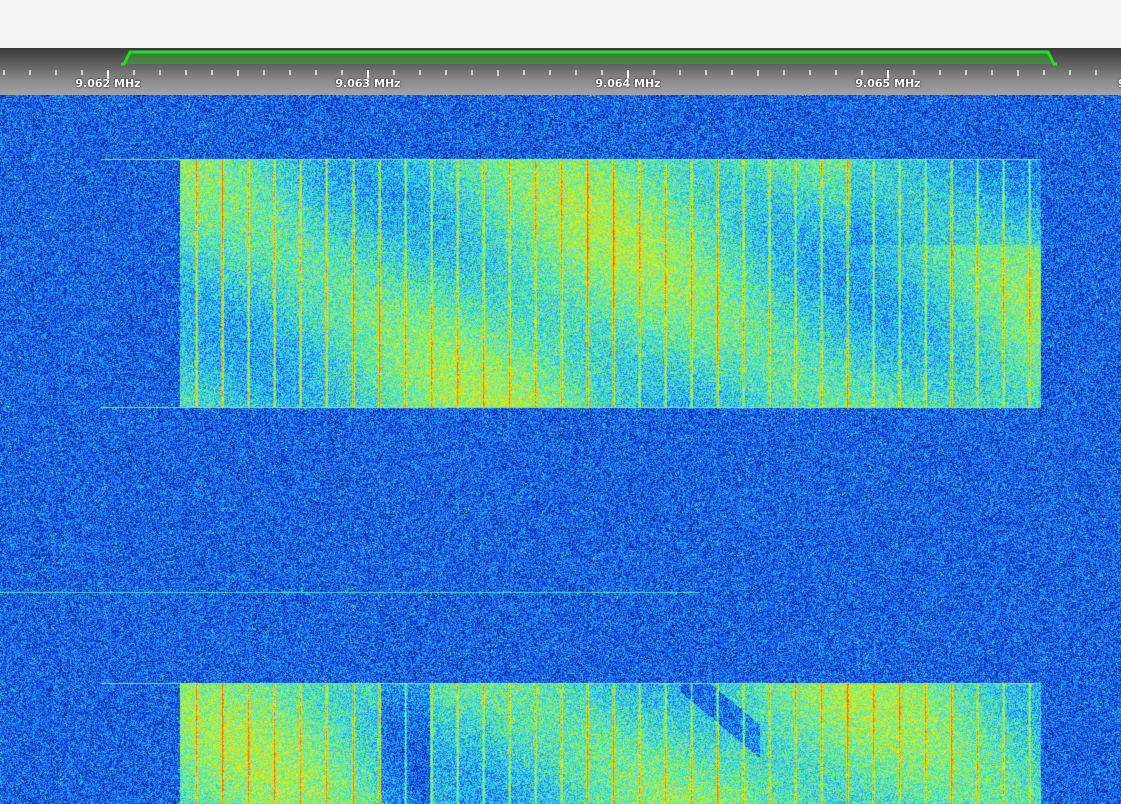 Image resolution: width=1121 pixels, height=804 pixels. I want to click on top-toolbar-area, so click(560, 24).